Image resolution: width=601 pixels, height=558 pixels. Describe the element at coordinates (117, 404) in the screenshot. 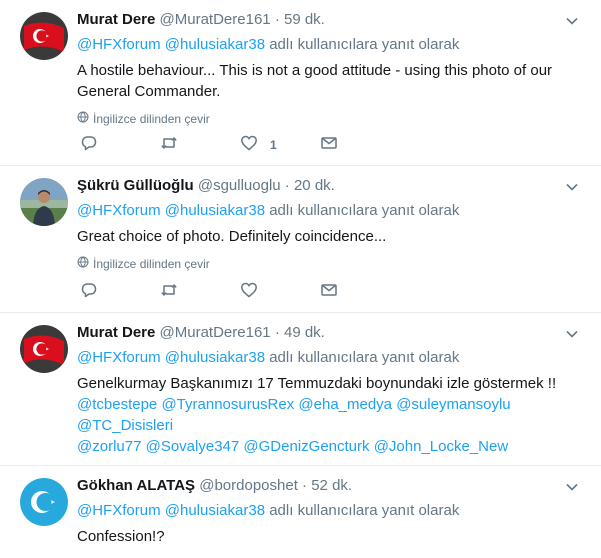

I see `mention-link: @tcbestepe` at that location.